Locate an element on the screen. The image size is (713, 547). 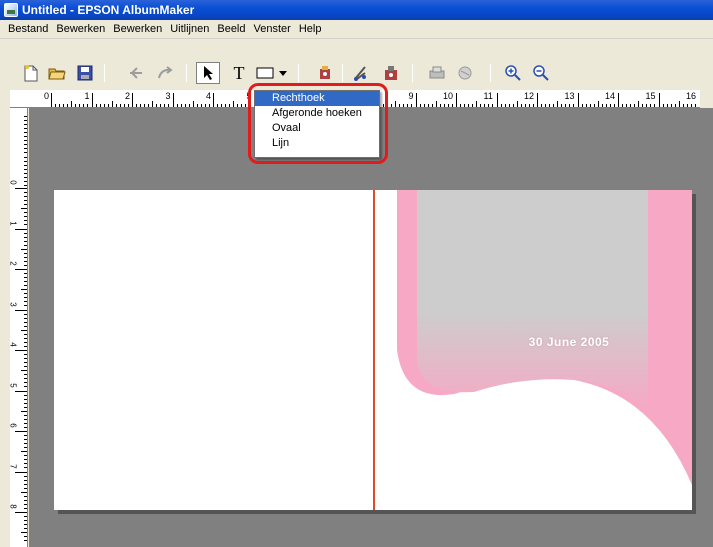
cut-icon is located at coordinates (361, 73).